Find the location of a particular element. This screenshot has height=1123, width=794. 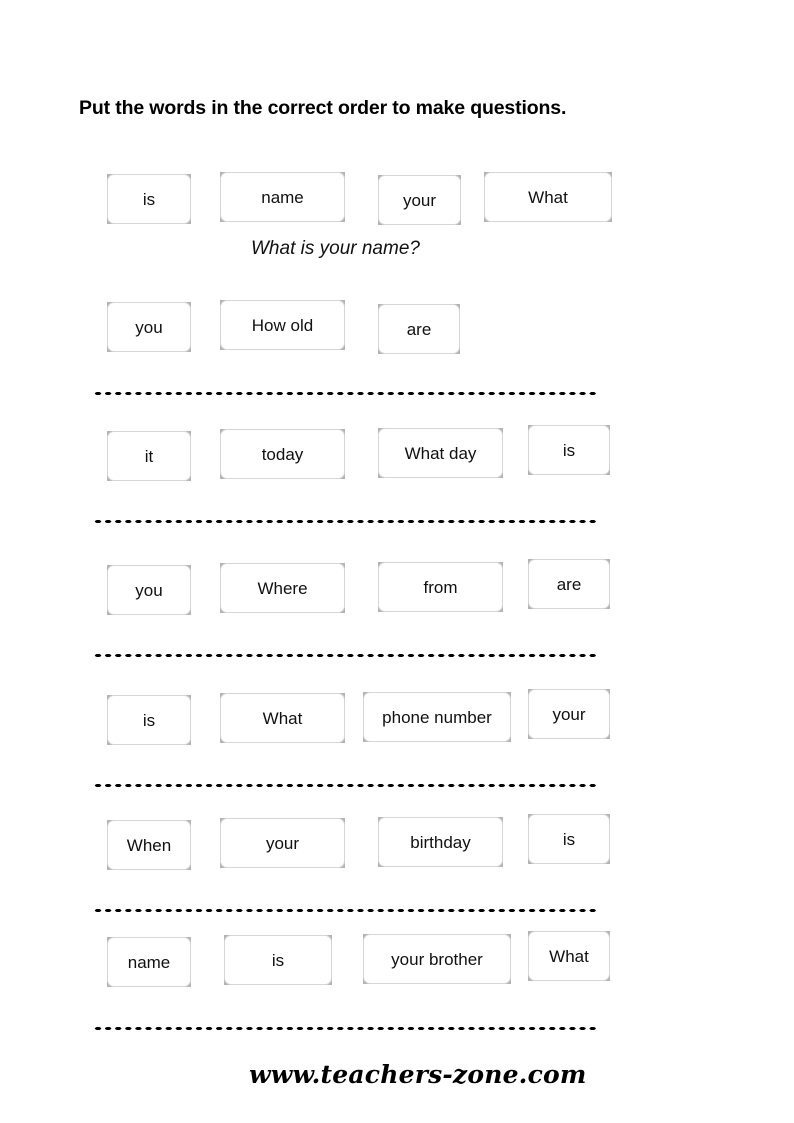

word-tile-label: How old is located at coordinates (282, 325).